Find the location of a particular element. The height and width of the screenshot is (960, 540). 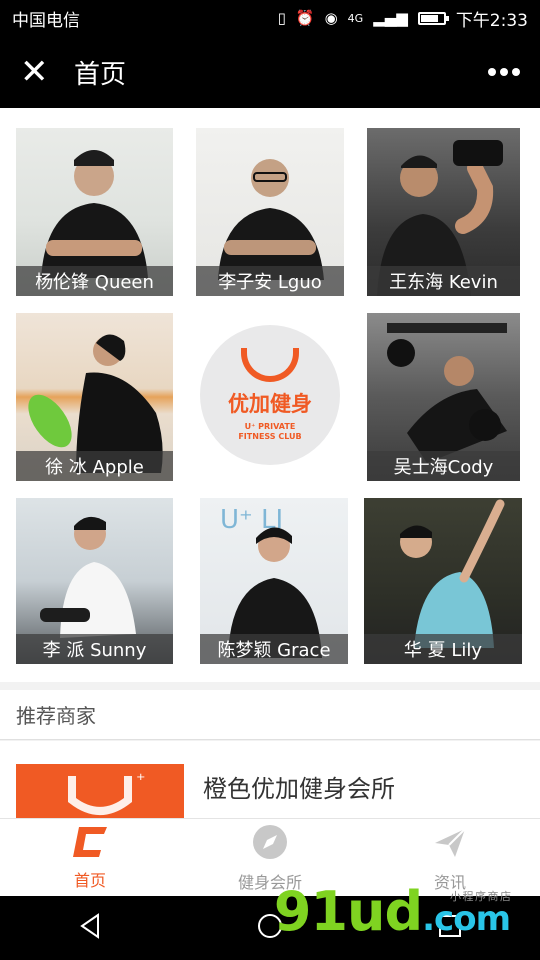

trainer-name: 徐 冰 Apple is located at coordinates (94, 466).